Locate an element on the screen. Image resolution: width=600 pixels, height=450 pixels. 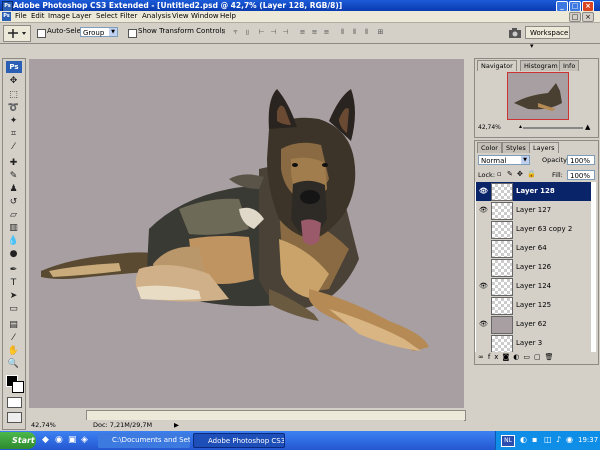
lasso-tool-icon: ➰ is located at coordinates (13, 108).